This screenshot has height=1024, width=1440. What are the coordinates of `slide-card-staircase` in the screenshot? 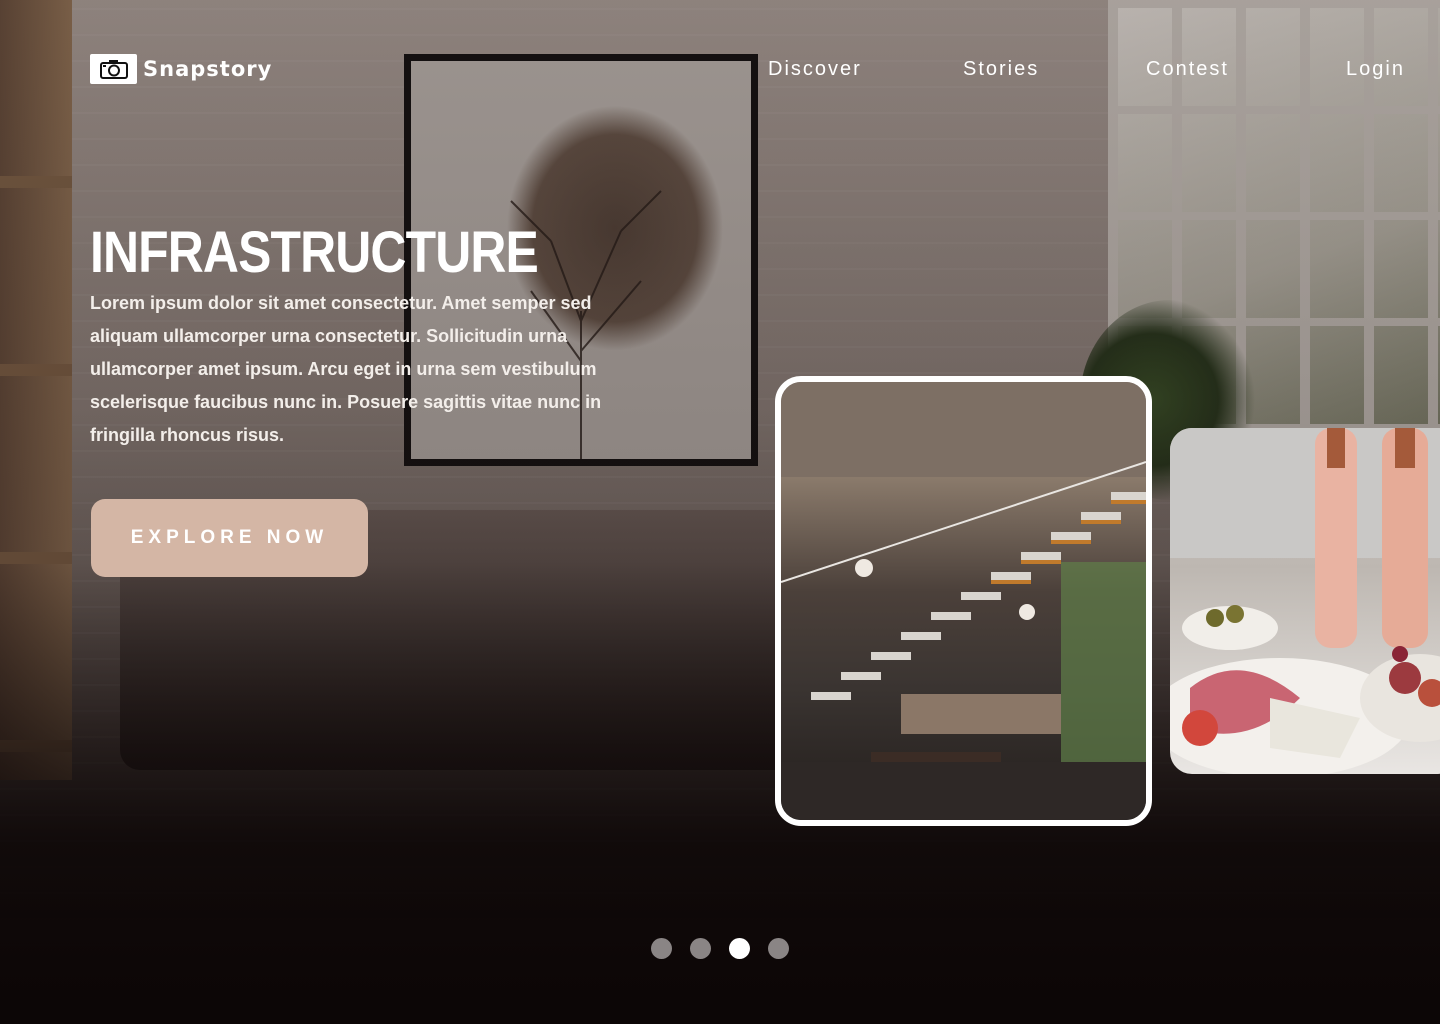 It's located at (963, 601).